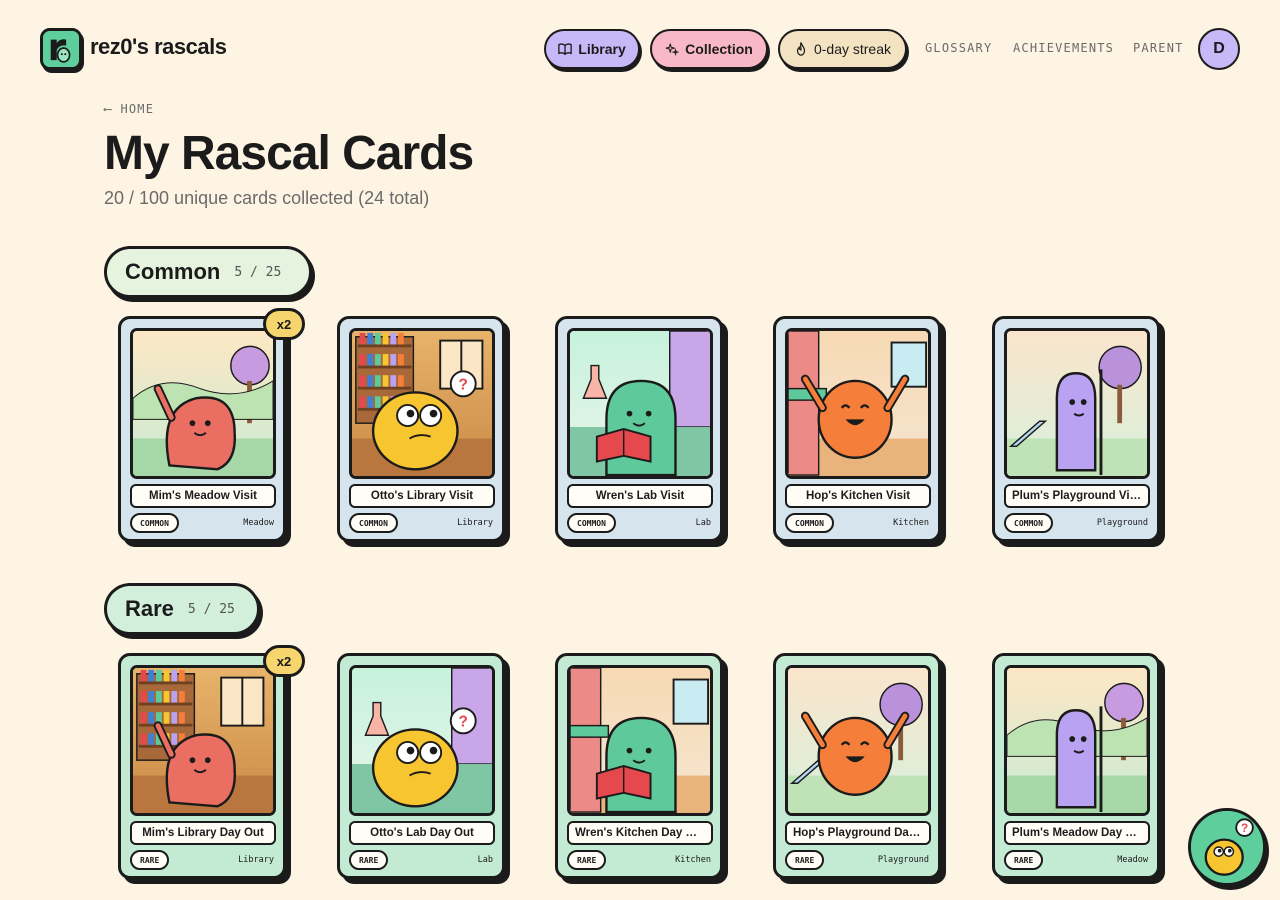  I want to click on page-title: My Rascal Cards, so click(289, 153).